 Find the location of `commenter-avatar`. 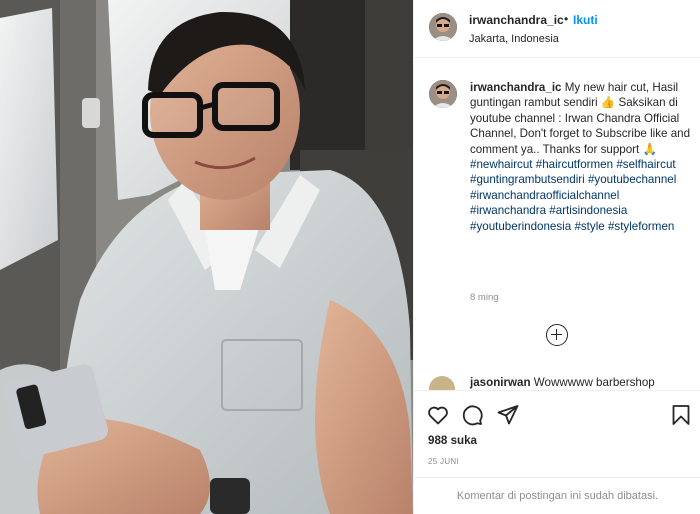

commenter-avatar is located at coordinates (442, 383).